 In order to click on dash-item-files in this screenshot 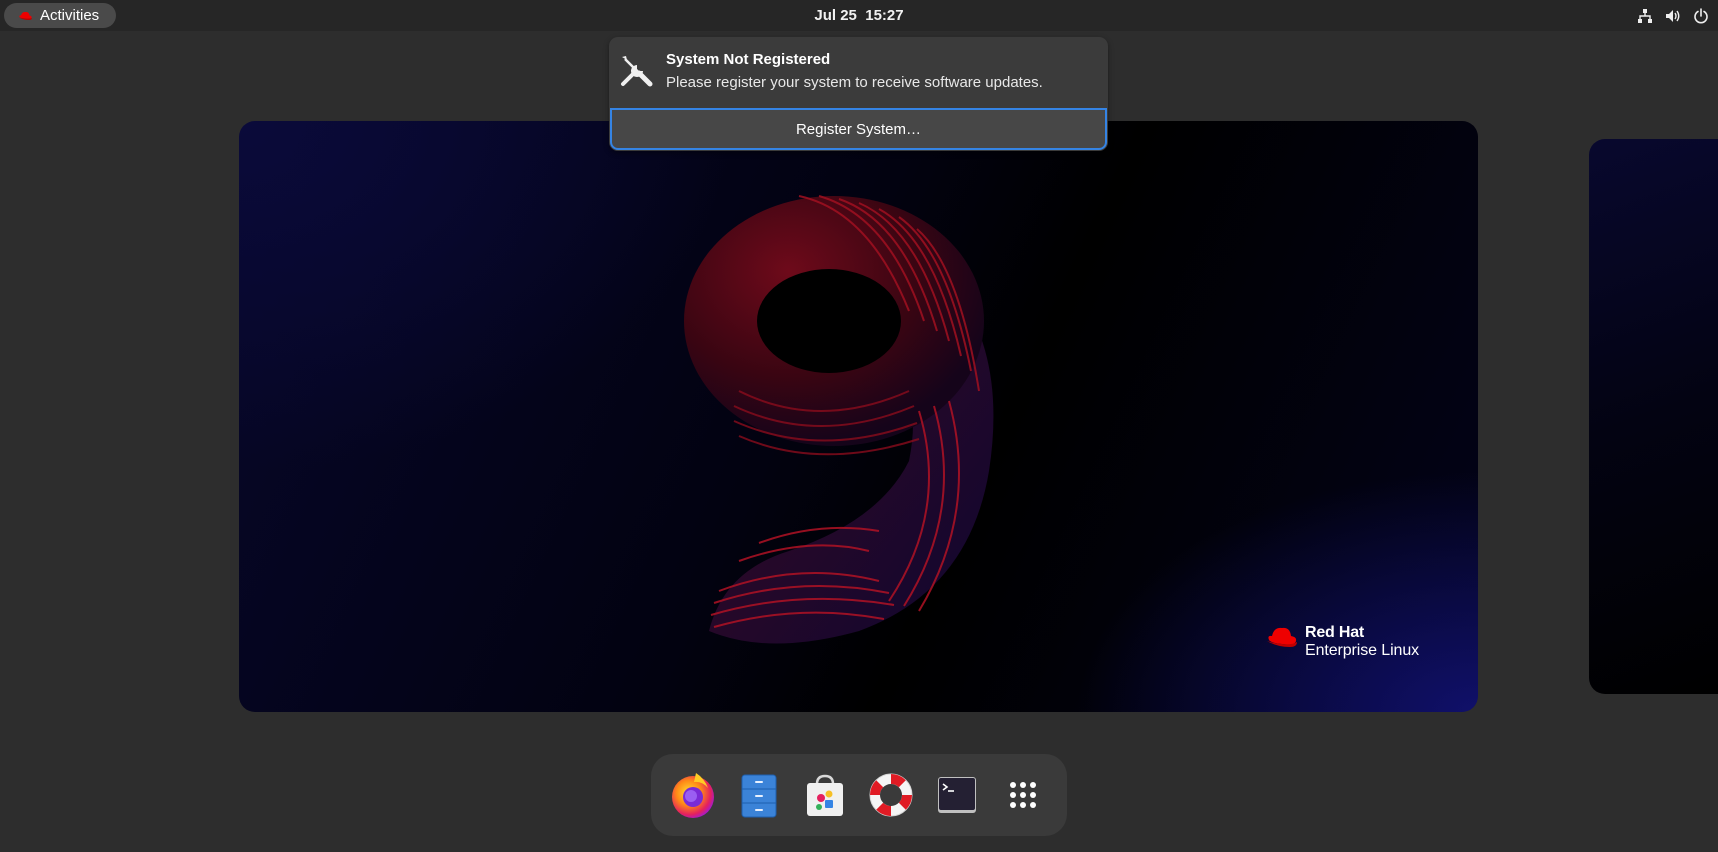, I will do `click(759, 795)`.